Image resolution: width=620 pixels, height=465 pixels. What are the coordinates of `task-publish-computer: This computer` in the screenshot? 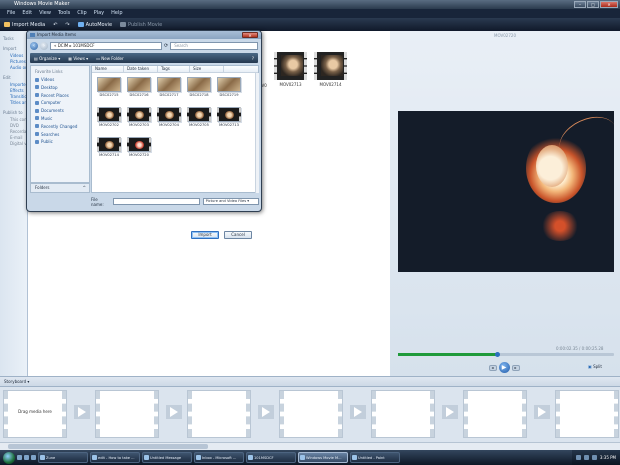 It's located at (18, 119).